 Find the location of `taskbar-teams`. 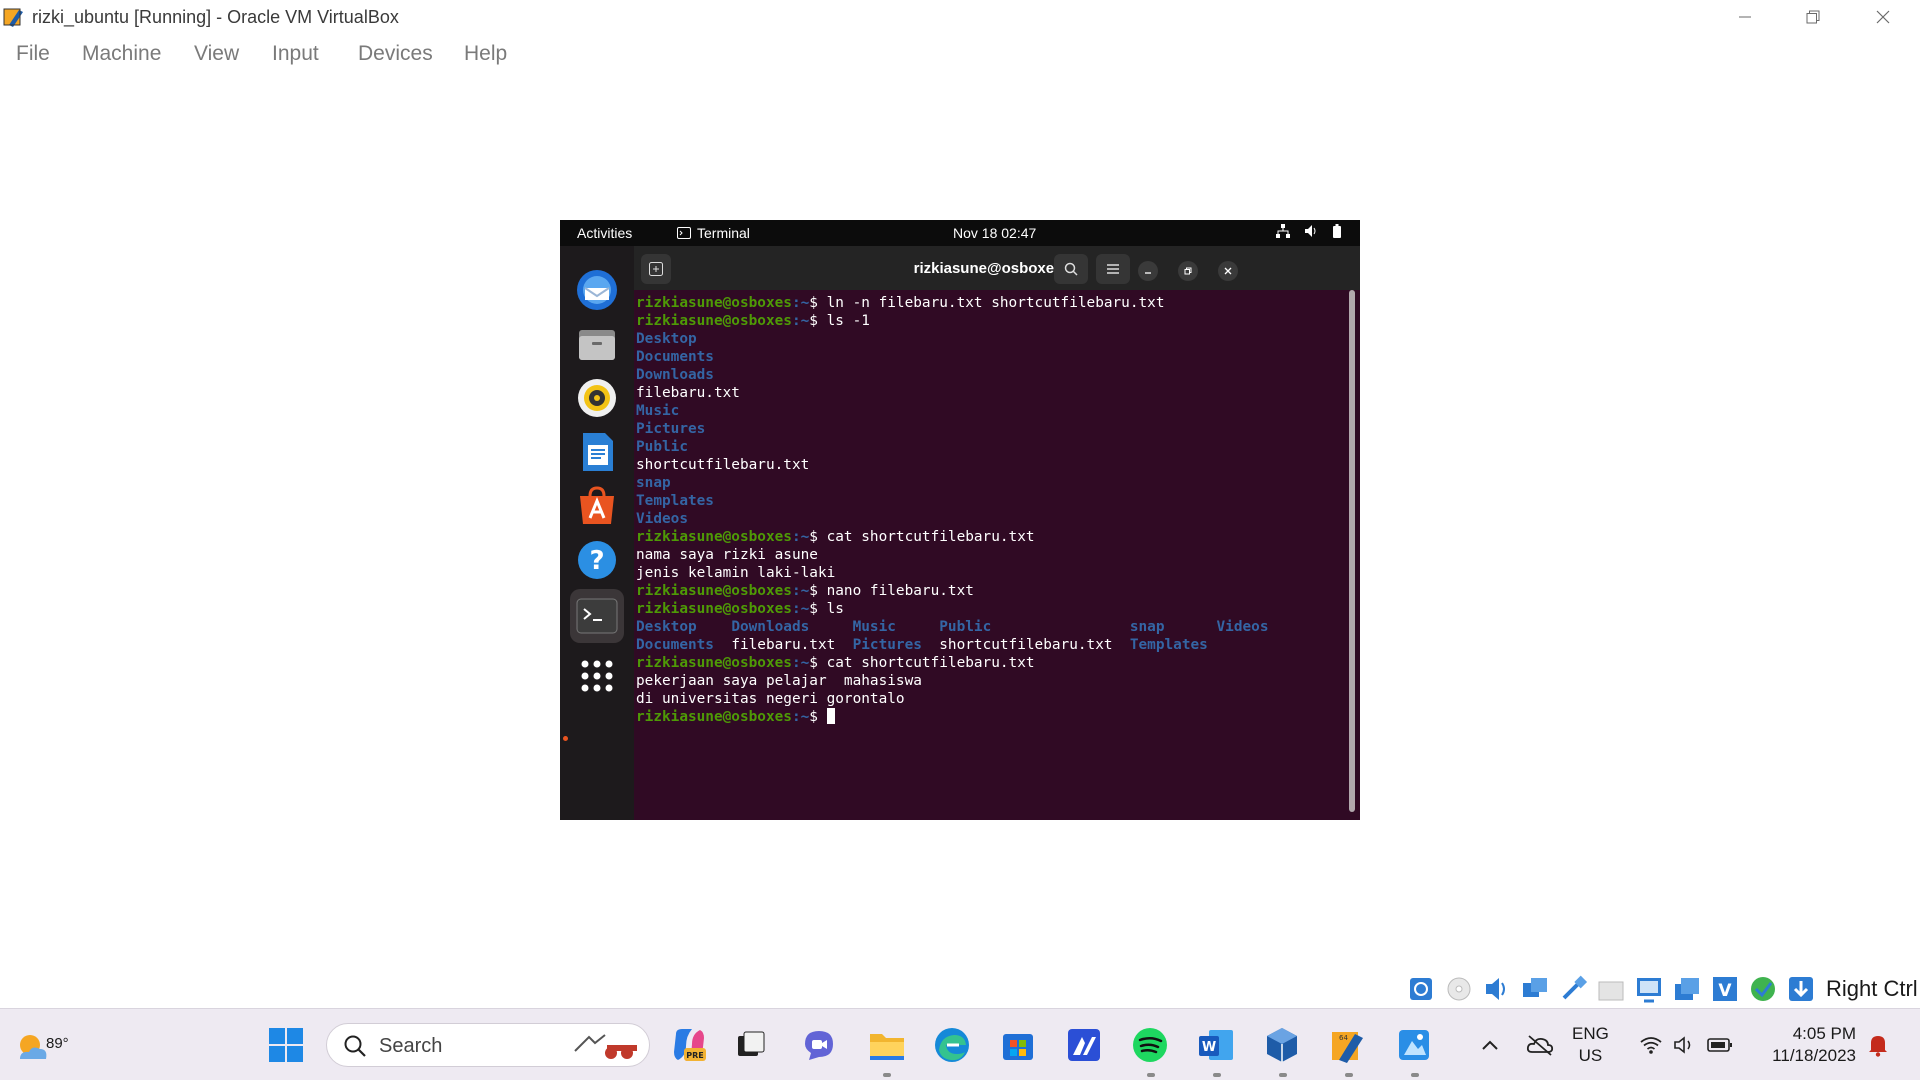

taskbar-teams is located at coordinates (819, 1045).